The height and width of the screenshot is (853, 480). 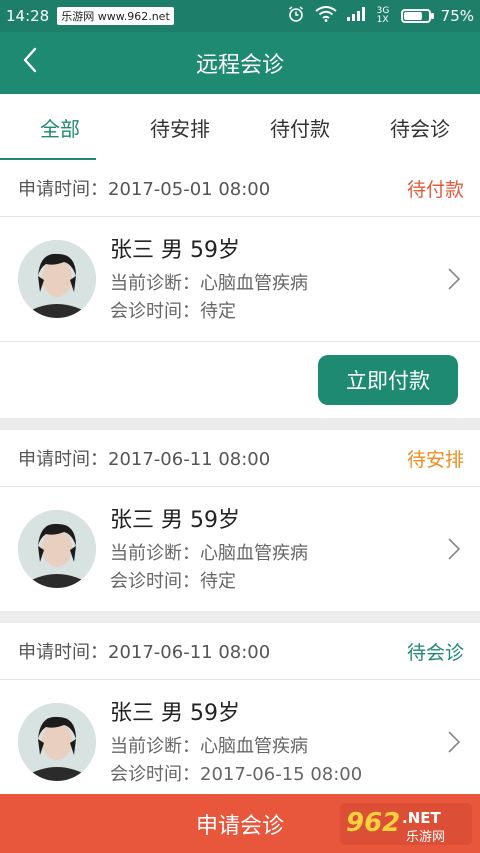 What do you see at coordinates (239, 65) in the screenshot?
I see `page-title: 远程会诊` at bounding box center [239, 65].